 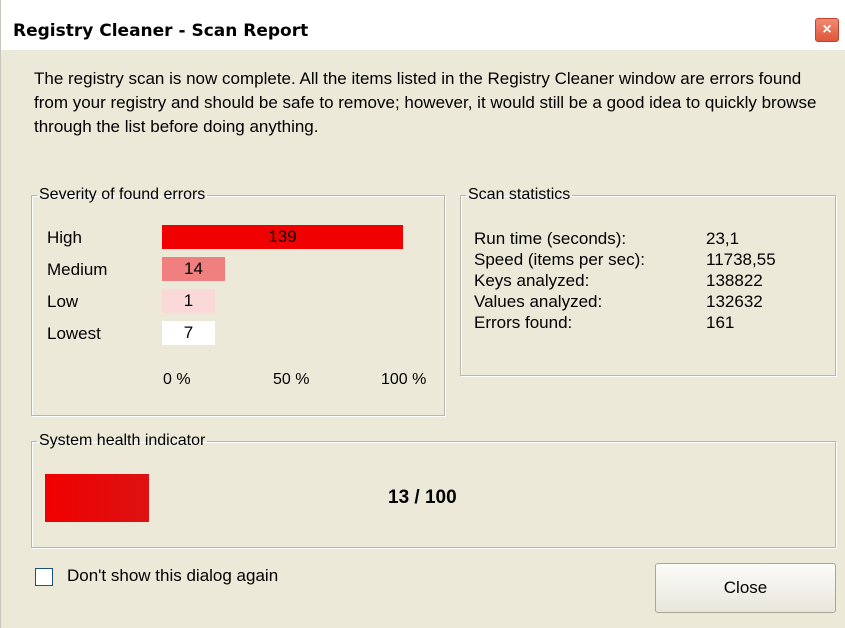 I want to click on close-button: Close, so click(x=745, y=588).